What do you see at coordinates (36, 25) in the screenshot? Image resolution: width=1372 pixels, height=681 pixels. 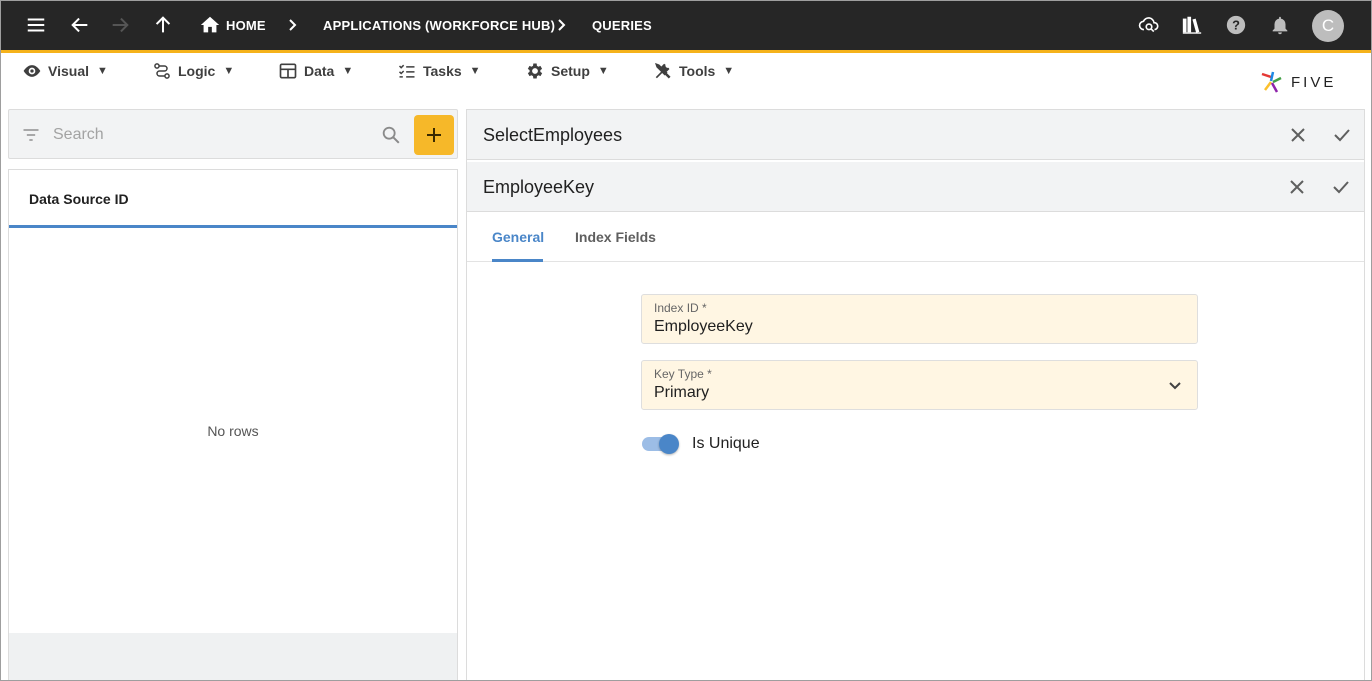 I see `menu-icon` at bounding box center [36, 25].